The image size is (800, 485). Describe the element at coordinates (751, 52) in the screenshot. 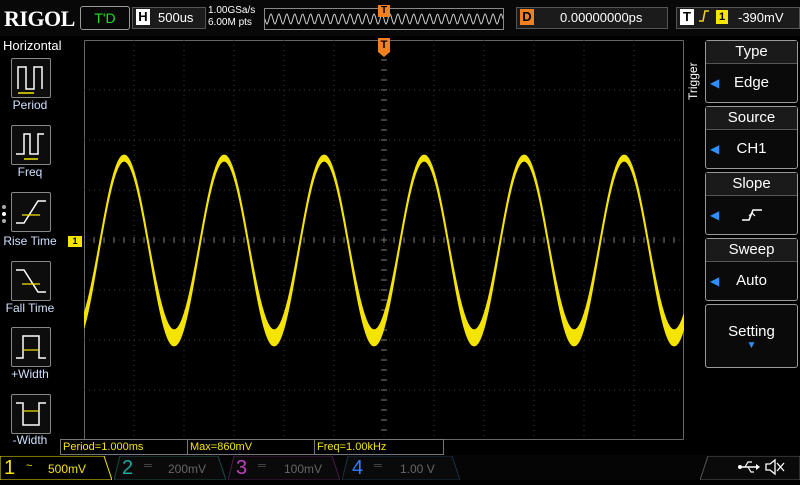

I see `trigger-type-title: Type` at that location.